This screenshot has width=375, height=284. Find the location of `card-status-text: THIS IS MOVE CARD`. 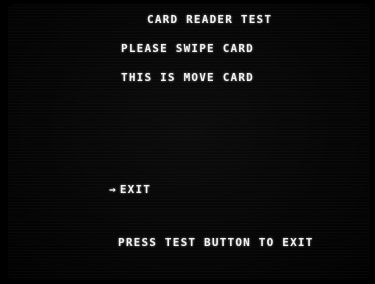

card-status-text: THIS IS MOVE CARD is located at coordinates (187, 77).